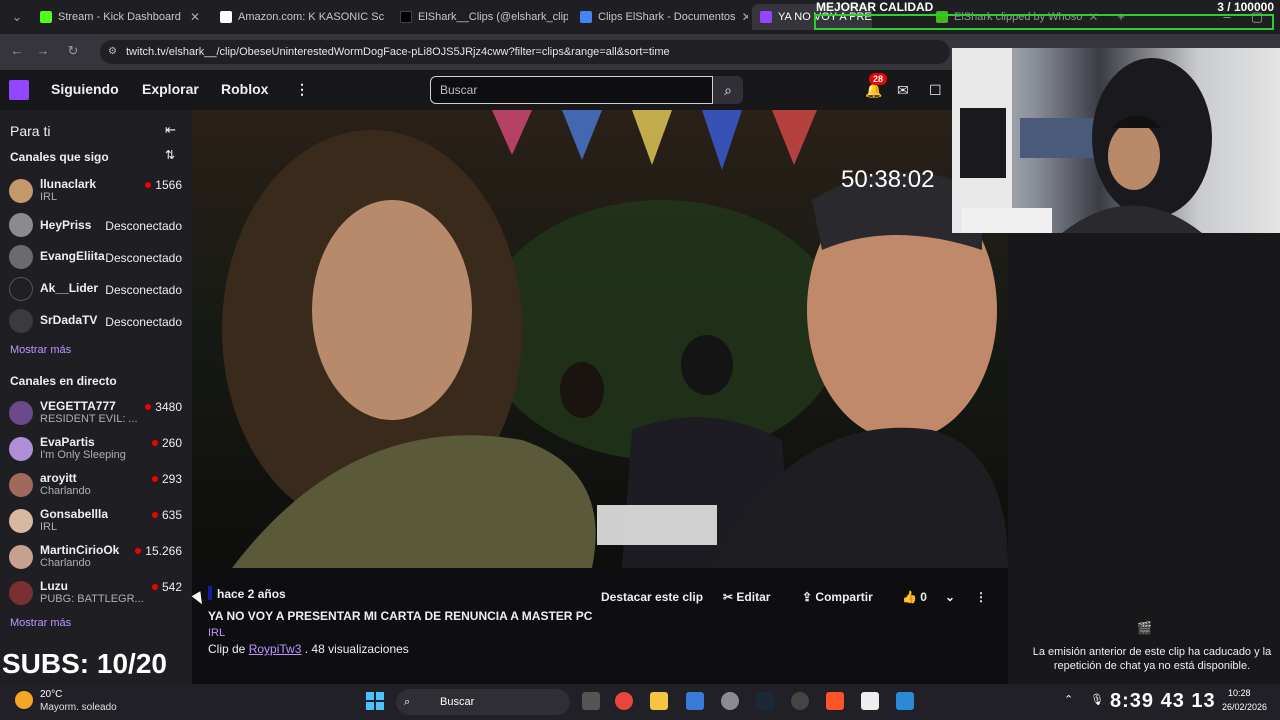  I want to click on nav-game: Roblox, so click(244, 89).